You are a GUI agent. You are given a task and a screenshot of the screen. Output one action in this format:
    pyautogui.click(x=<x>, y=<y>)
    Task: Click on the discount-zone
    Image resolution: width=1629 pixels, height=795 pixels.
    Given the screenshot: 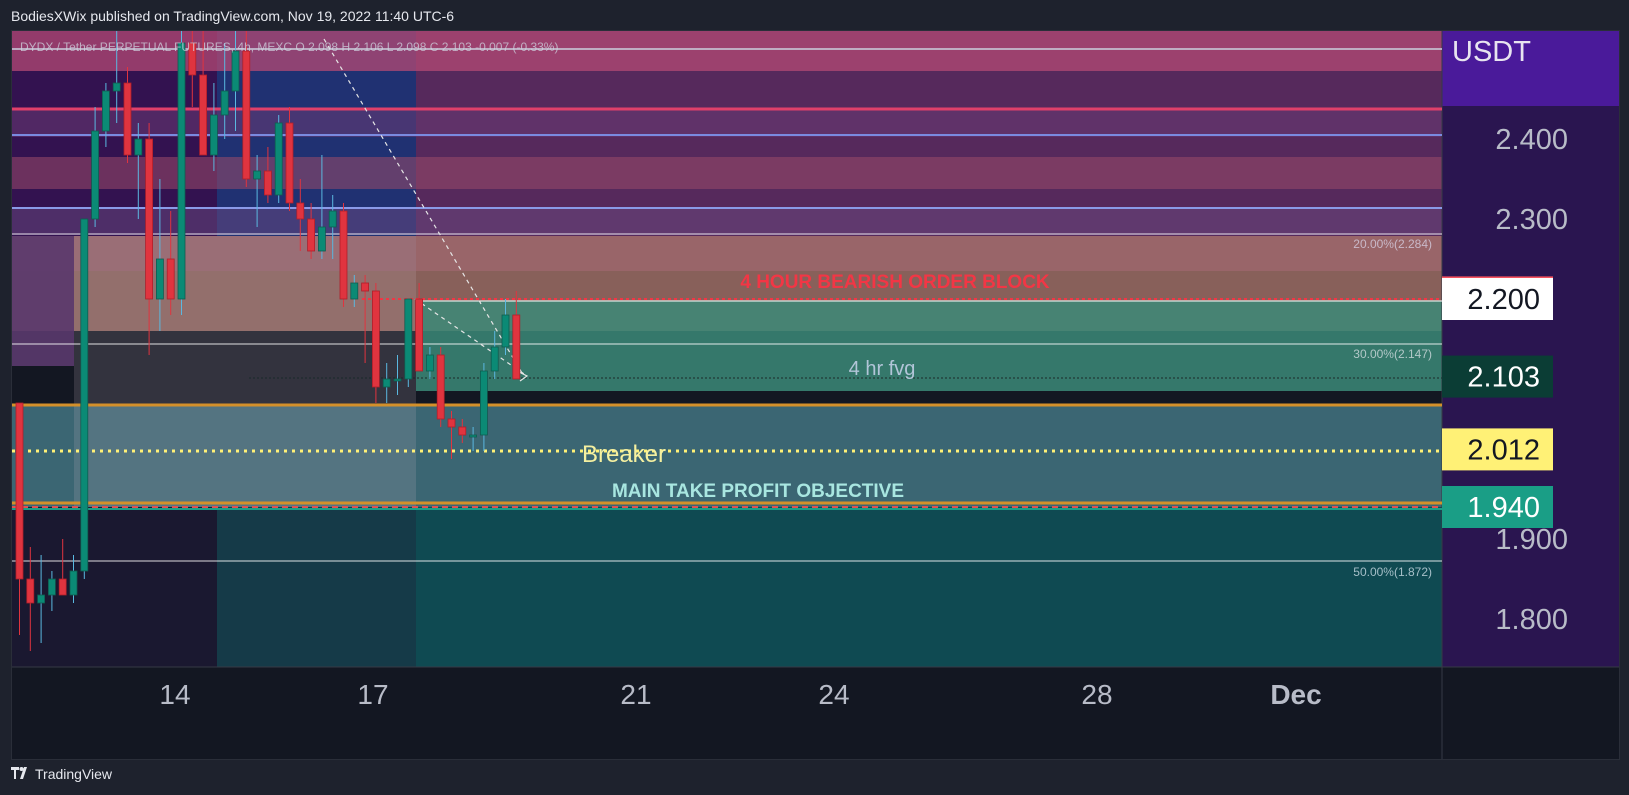 What is the action you would take?
    pyautogui.click(x=929, y=587)
    